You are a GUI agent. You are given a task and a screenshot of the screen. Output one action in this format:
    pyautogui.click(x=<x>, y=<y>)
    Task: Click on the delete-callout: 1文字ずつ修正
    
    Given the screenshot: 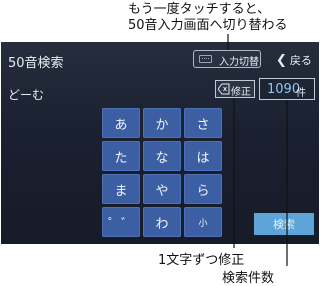 What is the action you would take?
    pyautogui.click(x=201, y=260)
    